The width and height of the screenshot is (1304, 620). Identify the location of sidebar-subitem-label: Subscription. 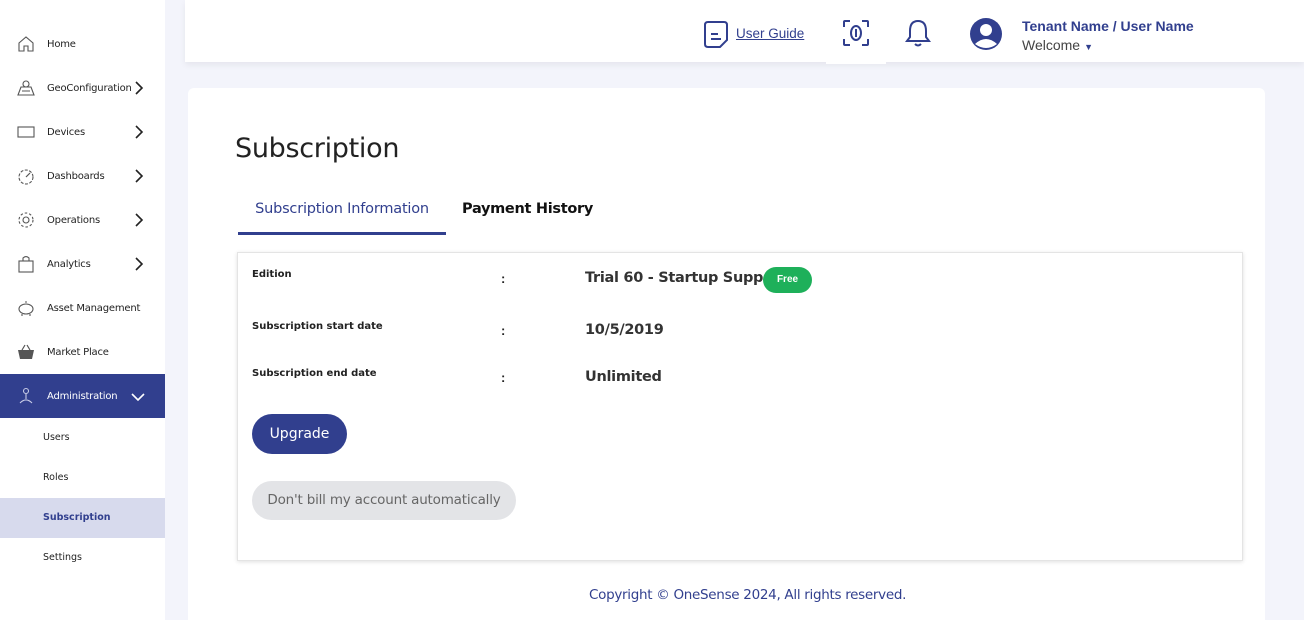
(77, 517).